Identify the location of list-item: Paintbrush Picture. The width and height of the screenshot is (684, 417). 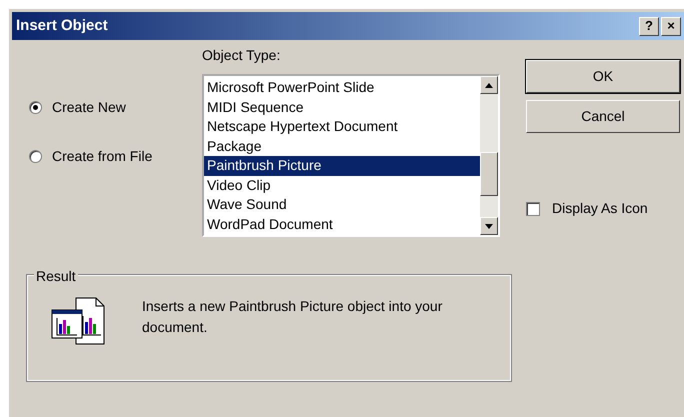
(342, 166).